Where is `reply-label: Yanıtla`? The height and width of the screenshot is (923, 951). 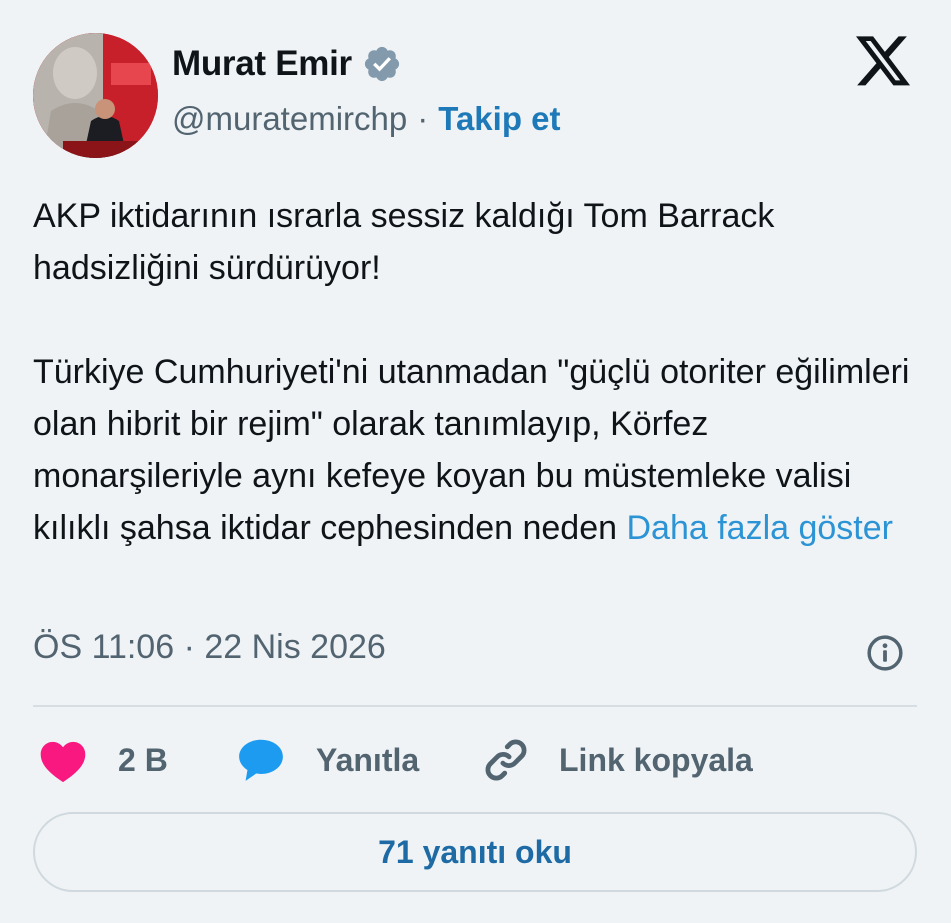
reply-label: Yanıtla is located at coordinates (368, 759).